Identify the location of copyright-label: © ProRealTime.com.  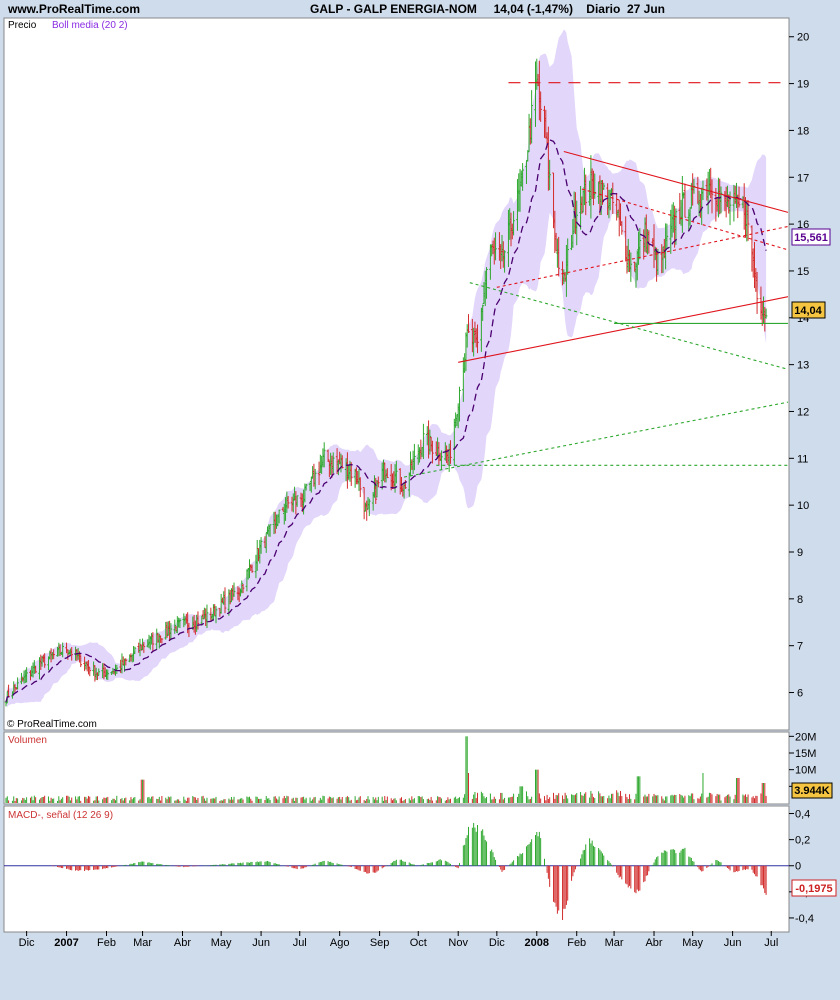
(52, 724).